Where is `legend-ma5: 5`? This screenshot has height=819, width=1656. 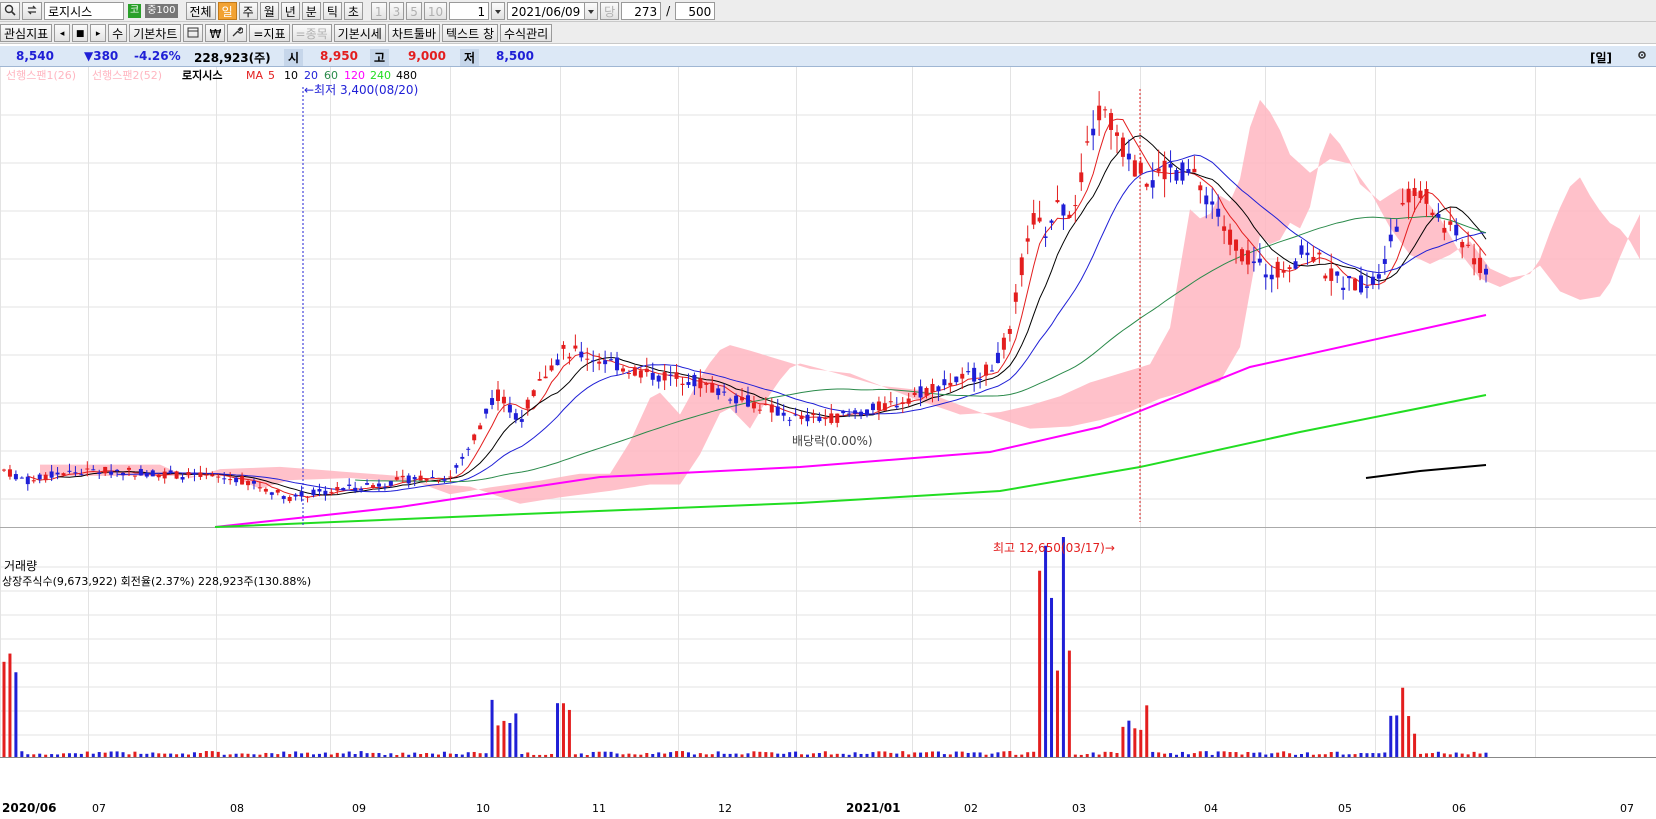
legend-ma5: 5 is located at coordinates (271, 75).